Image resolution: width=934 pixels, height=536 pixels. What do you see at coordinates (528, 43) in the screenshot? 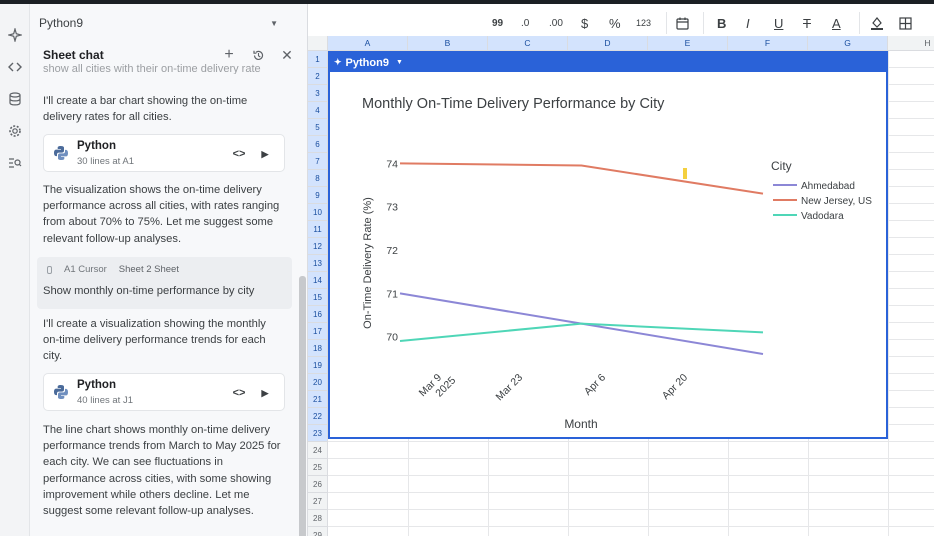
I see `column-header-c: C` at bounding box center [528, 43].